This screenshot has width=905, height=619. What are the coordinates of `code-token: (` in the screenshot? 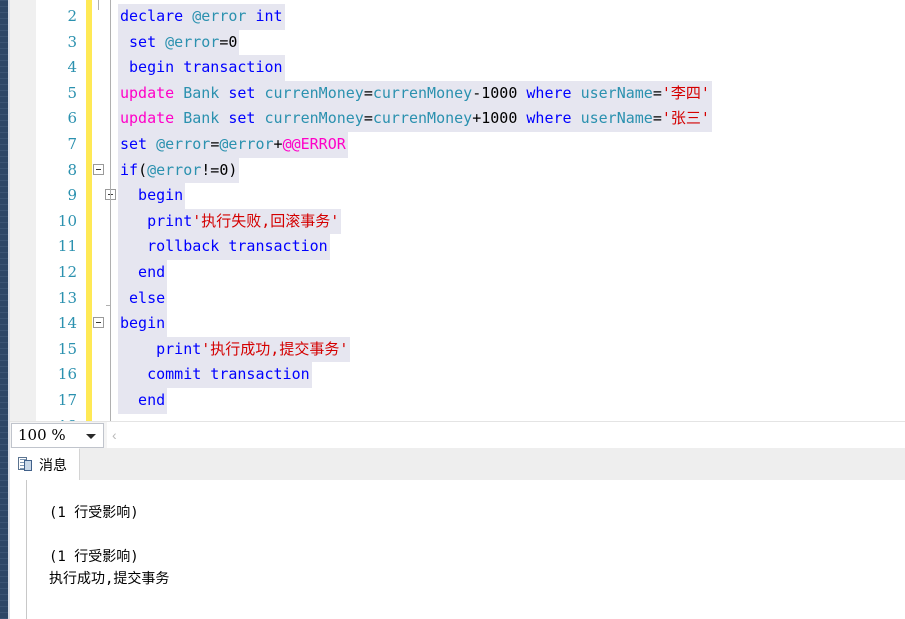 It's located at (143, 169).